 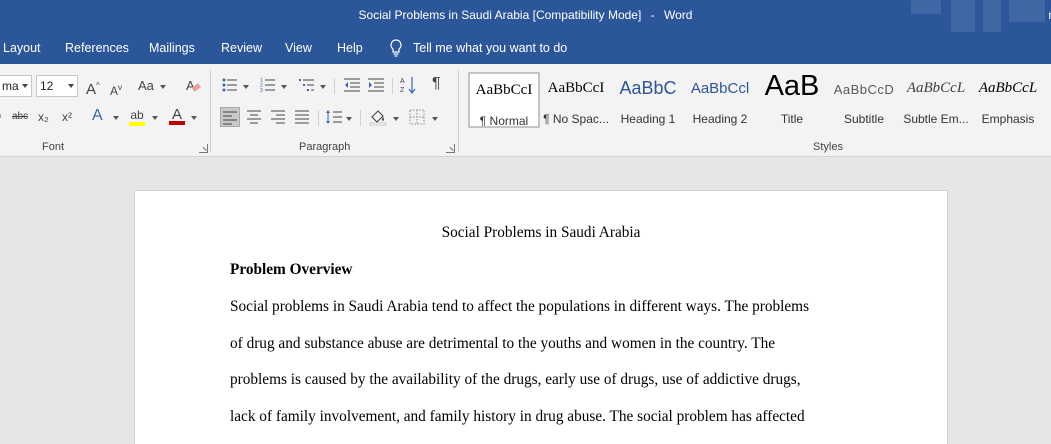 What do you see at coordinates (291, 269) in the screenshot?
I see `section-heading: Problem Overview` at bounding box center [291, 269].